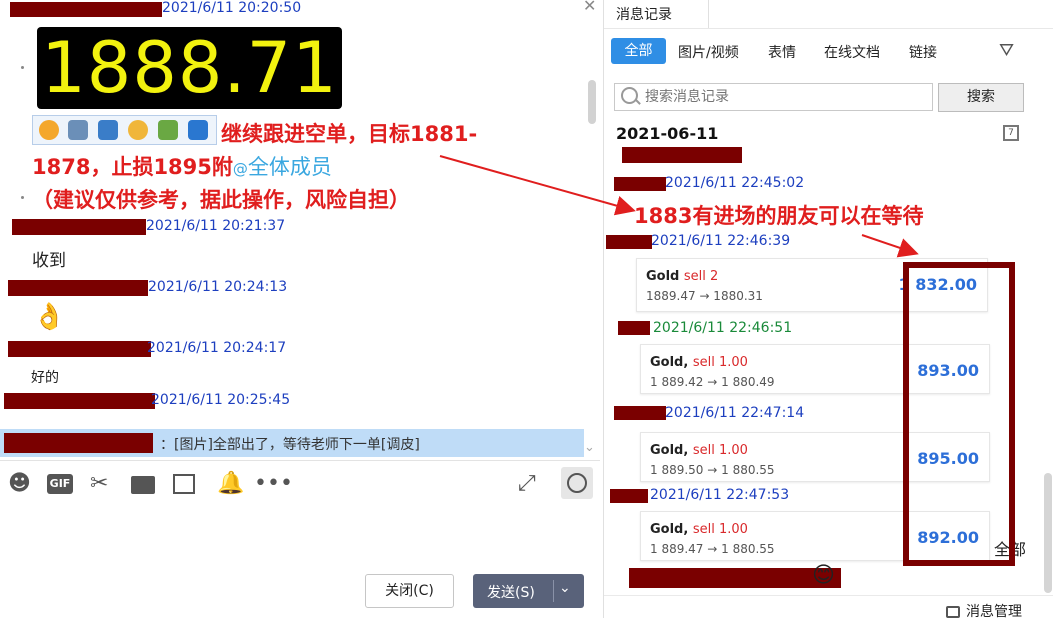 This screenshot has width=1053, height=621. I want to click on annotation-arrows, so click(679, 206).